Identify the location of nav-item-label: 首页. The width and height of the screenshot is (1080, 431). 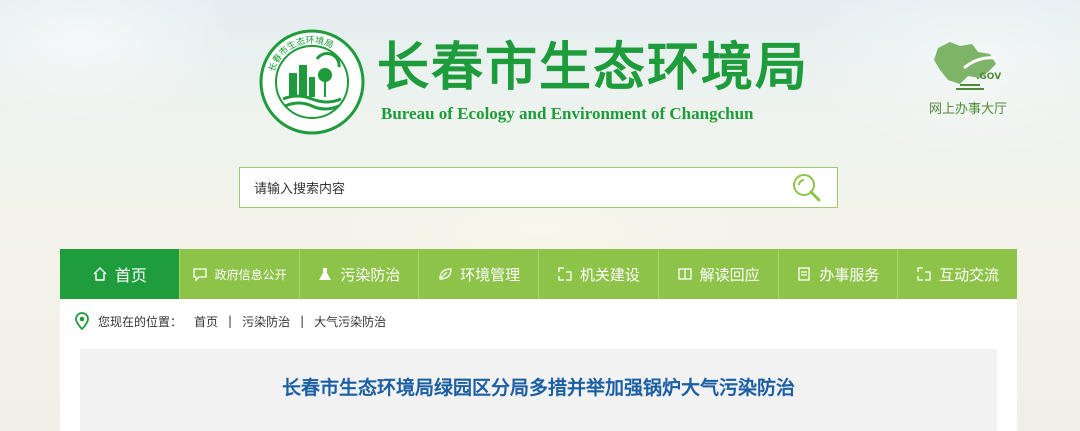
(130, 275).